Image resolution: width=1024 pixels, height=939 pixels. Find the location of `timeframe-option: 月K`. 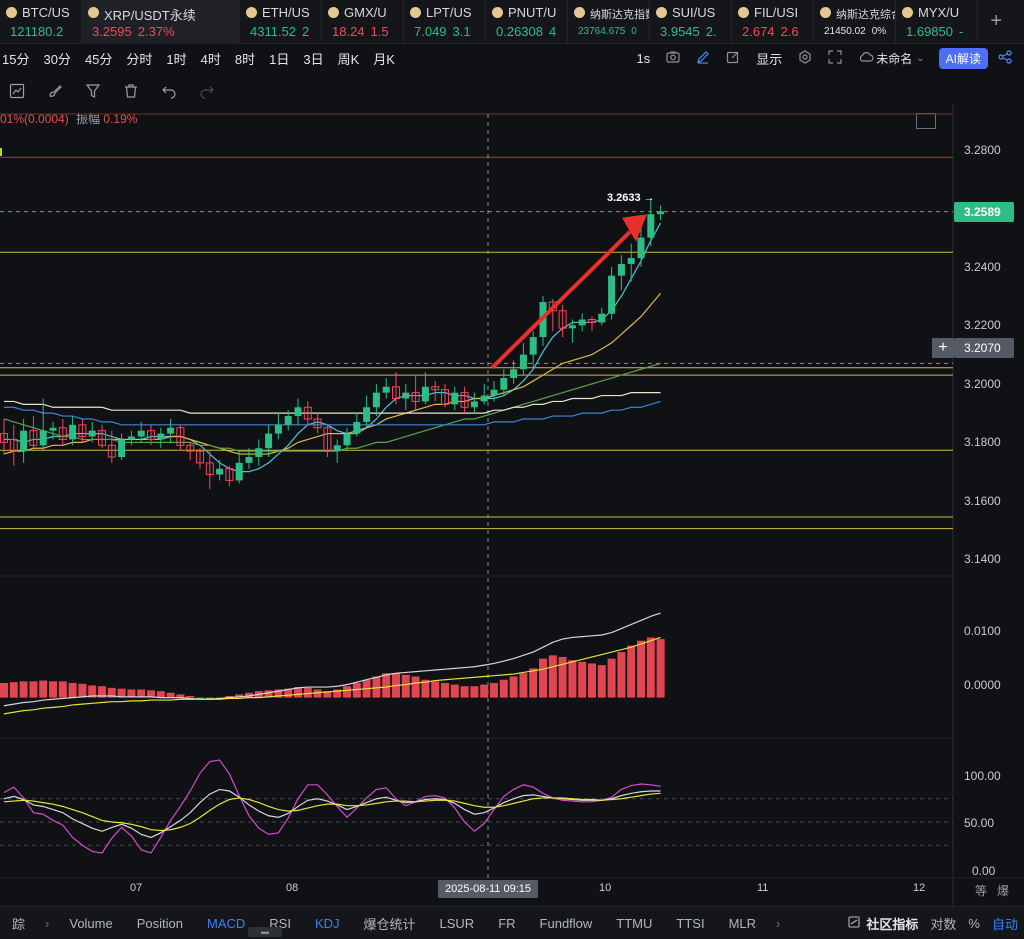

timeframe-option: 月K is located at coordinates (384, 58).